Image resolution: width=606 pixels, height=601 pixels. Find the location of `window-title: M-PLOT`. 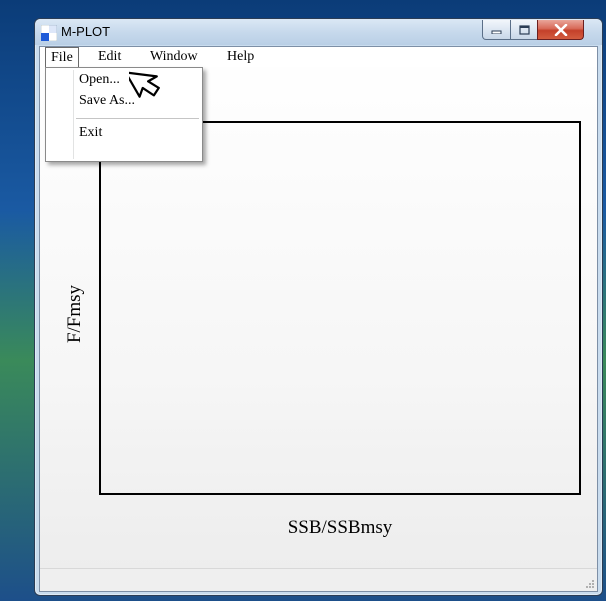

window-title: M-PLOT is located at coordinates (86, 31).